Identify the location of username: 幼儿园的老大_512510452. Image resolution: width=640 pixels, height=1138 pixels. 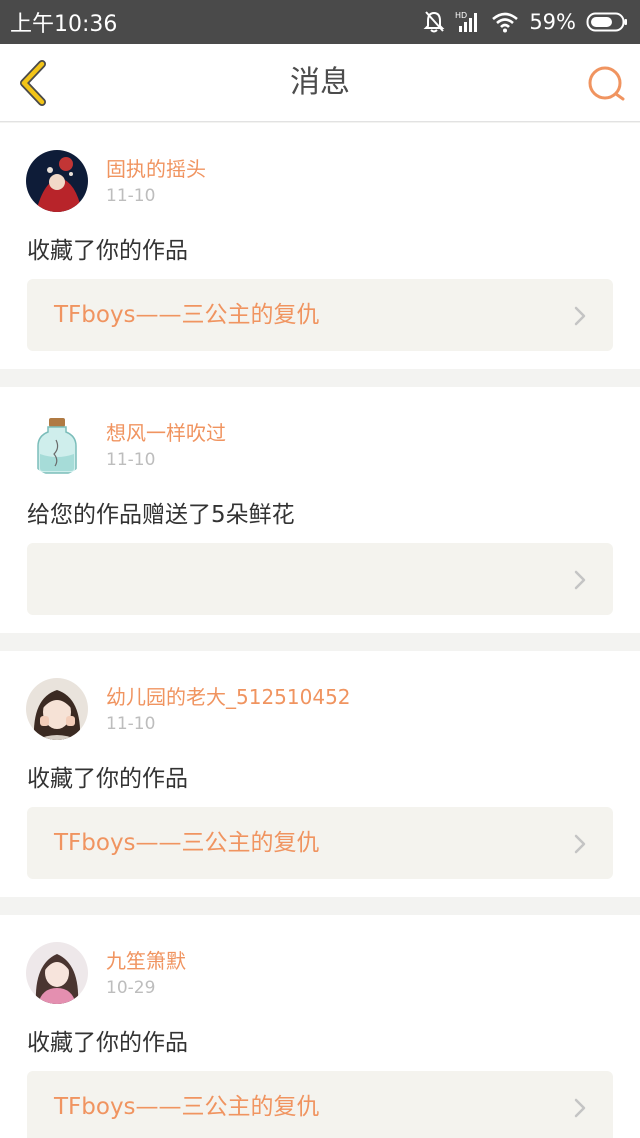
(228, 695).